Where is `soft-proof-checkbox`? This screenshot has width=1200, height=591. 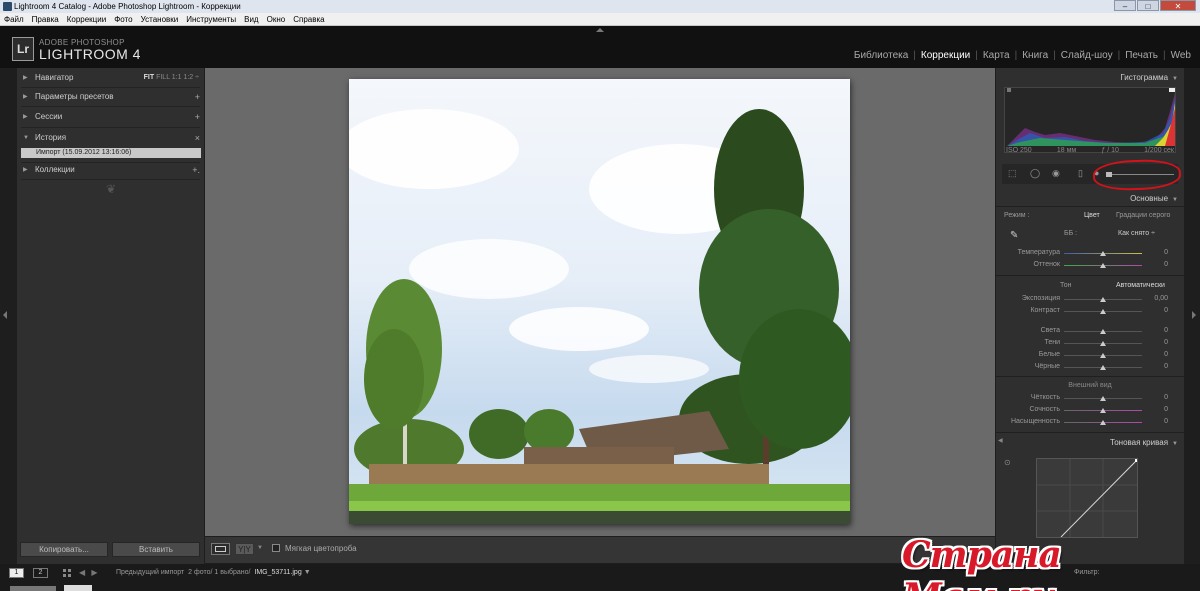 soft-proof-checkbox is located at coordinates (276, 548).